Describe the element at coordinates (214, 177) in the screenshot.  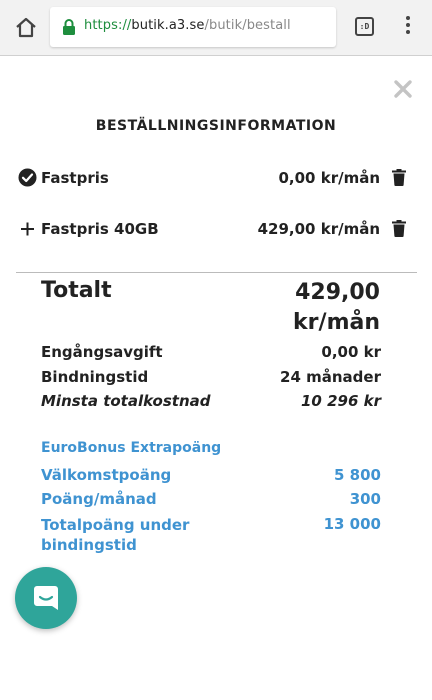
I see `order-item: Fastpris 0,00 kr/mån` at that location.